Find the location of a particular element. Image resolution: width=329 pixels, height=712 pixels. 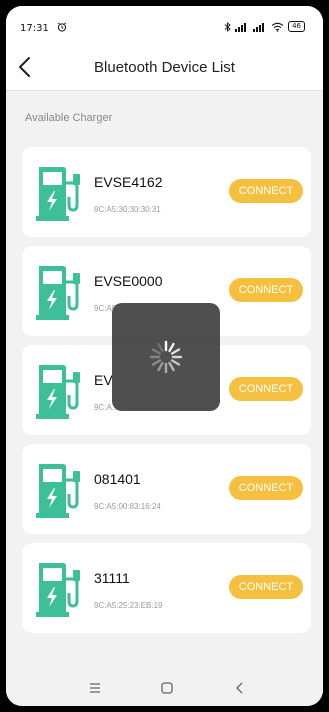

device-name: 31111 is located at coordinates (112, 578).